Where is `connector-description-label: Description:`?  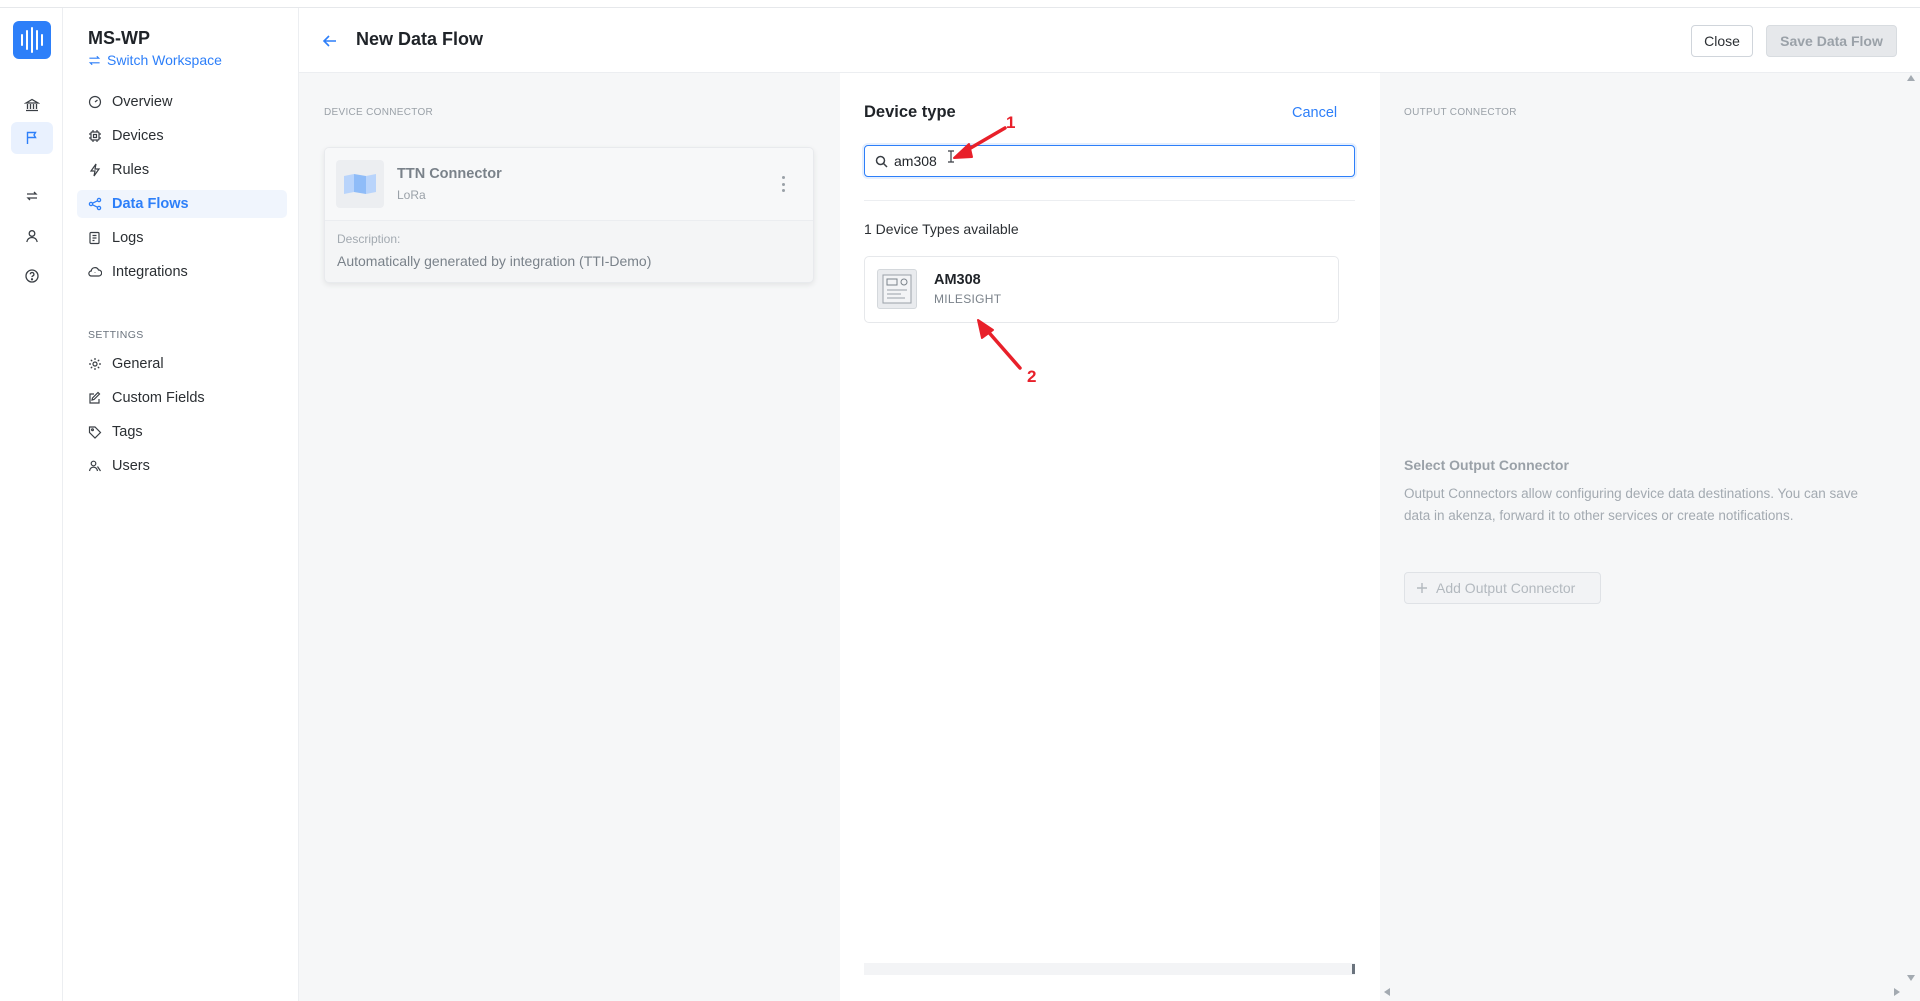 connector-description-label: Description: is located at coordinates (369, 239).